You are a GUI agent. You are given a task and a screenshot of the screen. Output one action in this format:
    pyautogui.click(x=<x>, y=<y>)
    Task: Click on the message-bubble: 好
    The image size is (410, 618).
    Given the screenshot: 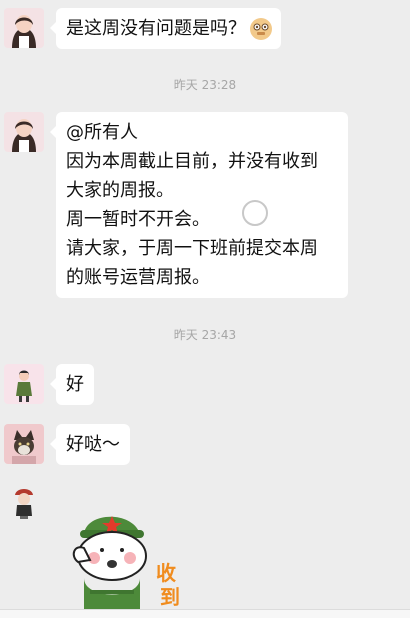 What is the action you would take?
    pyautogui.click(x=72, y=384)
    